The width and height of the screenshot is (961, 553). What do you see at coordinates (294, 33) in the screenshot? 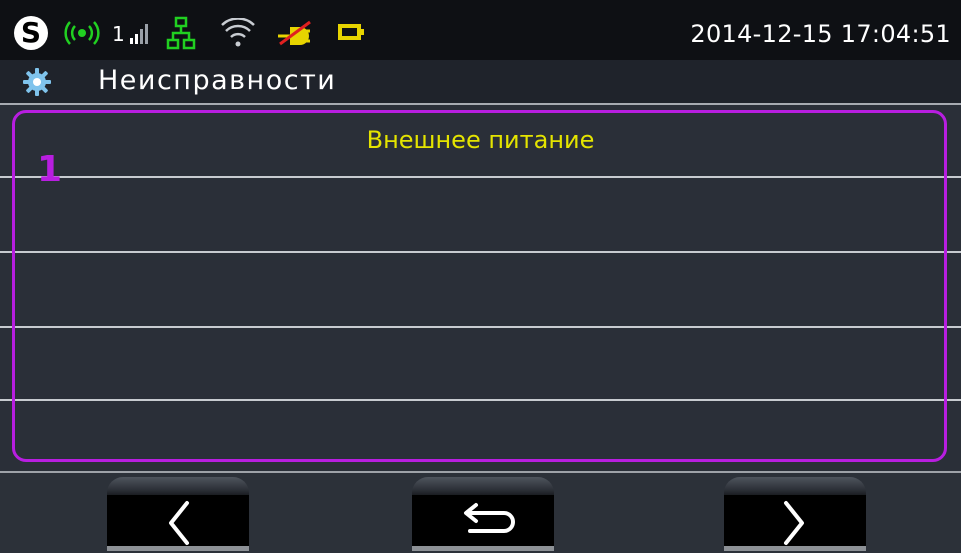
I see `power-disconnected-icon` at bounding box center [294, 33].